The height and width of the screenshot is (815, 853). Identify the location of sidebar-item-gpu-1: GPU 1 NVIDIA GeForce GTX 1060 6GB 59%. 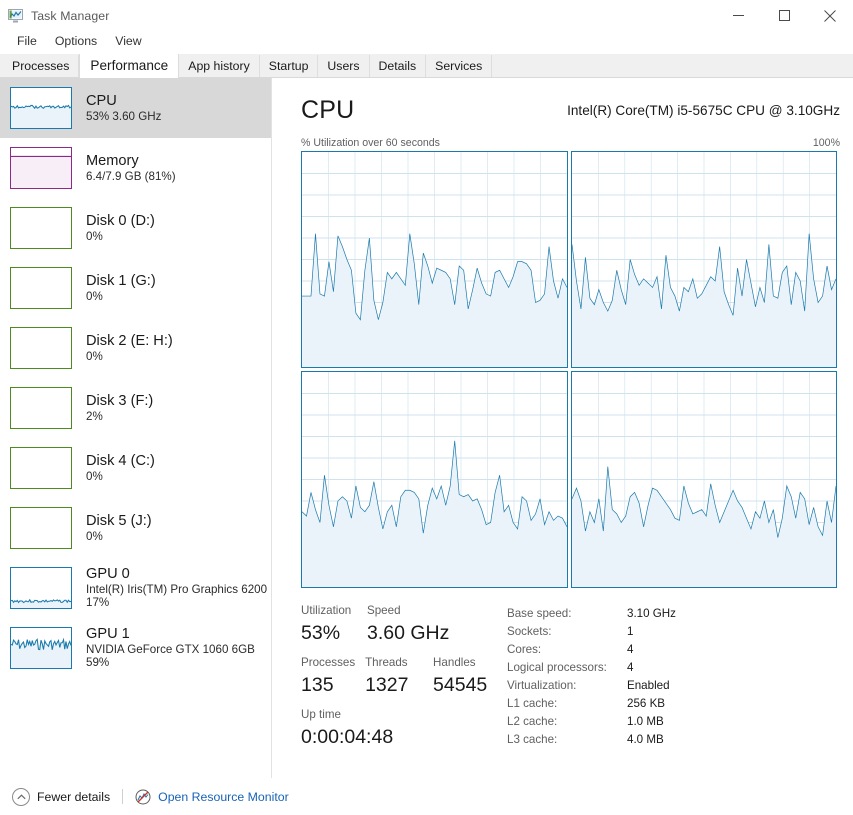
(135, 648).